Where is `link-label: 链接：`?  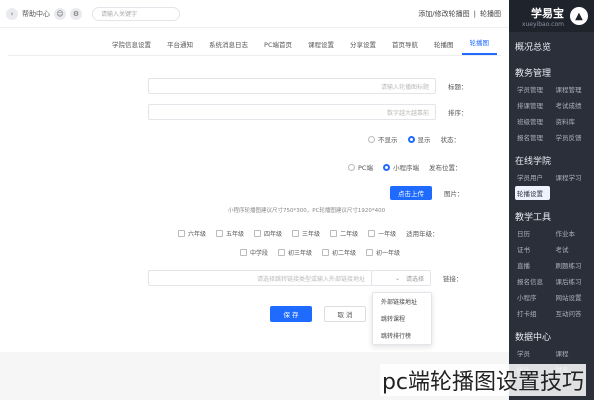
link-label: 链接： is located at coordinates (453, 279).